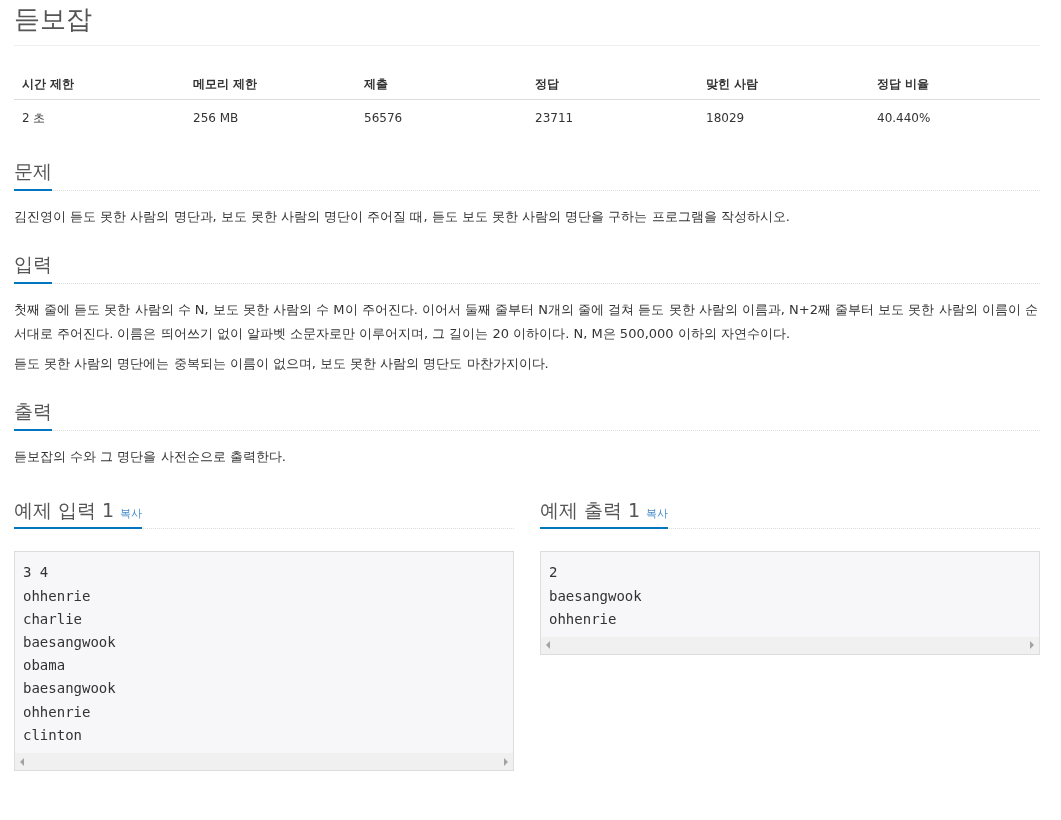  What do you see at coordinates (612, 118) in the screenshot?
I see `table-cell: 23711` at bounding box center [612, 118].